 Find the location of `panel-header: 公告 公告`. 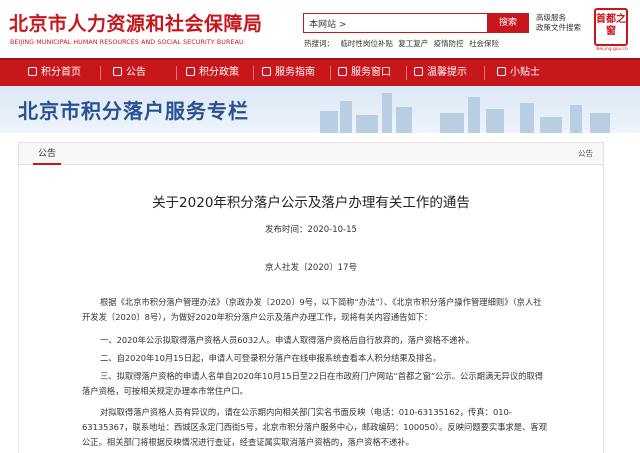

panel-header: 公告 公告 is located at coordinates (311, 154).